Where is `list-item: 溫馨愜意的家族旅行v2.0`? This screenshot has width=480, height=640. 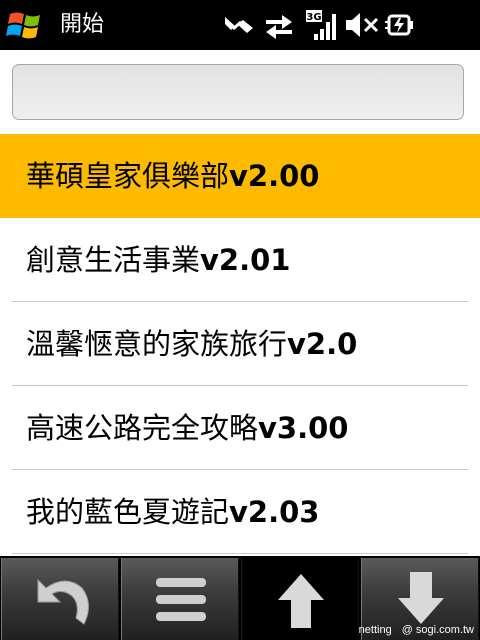 list-item: 溫馨愜意的家族旅行v2.0 is located at coordinates (240, 344).